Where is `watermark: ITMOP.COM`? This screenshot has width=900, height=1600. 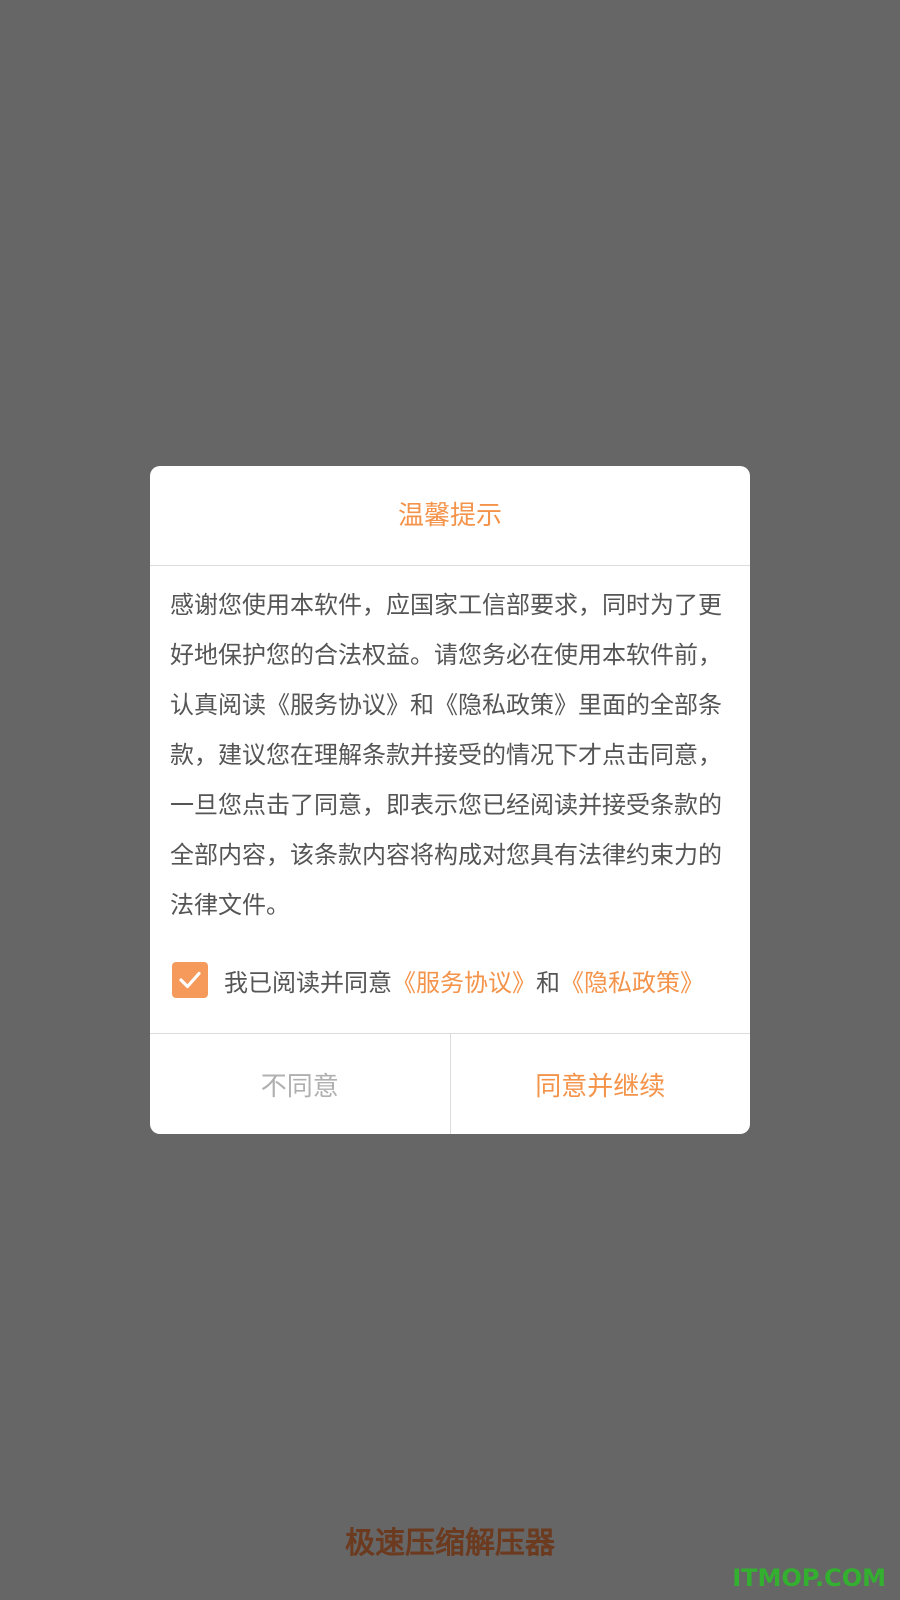
watermark: ITMOP.COM is located at coordinates (809, 1578).